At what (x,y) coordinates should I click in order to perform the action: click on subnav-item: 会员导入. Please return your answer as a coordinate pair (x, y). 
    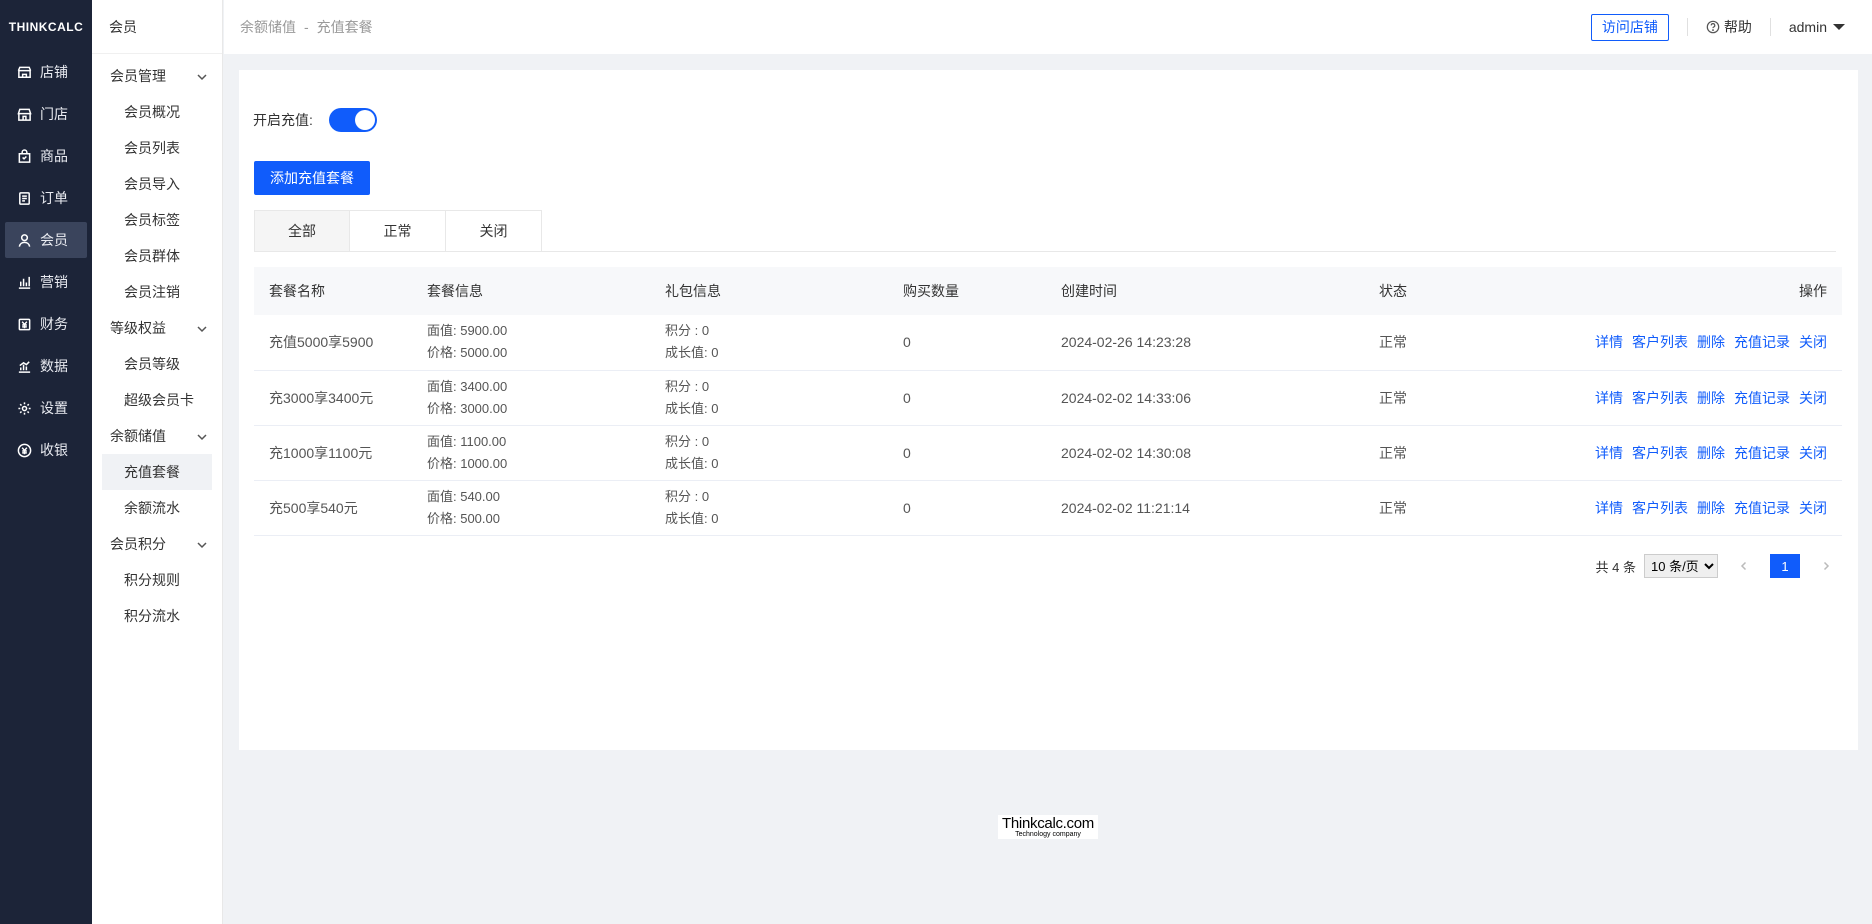
    Looking at the image, I should click on (157, 184).